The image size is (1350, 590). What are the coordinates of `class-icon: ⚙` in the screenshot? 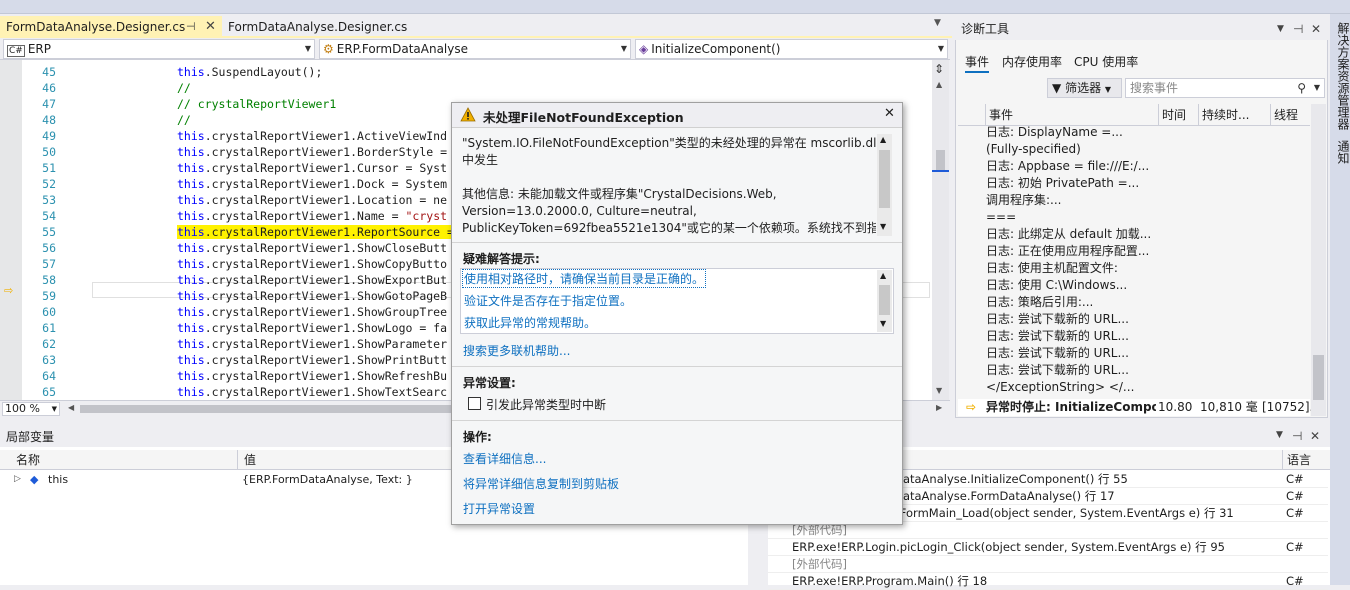 It's located at (328, 49).